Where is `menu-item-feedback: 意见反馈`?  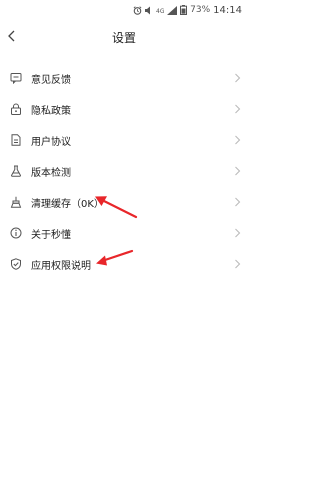 menu-item-feedback: 意见反馈 is located at coordinates (124, 78).